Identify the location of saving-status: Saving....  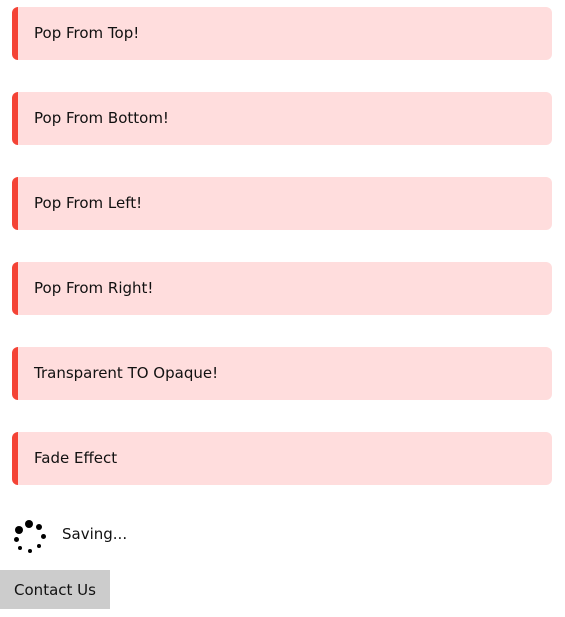
(69, 534).